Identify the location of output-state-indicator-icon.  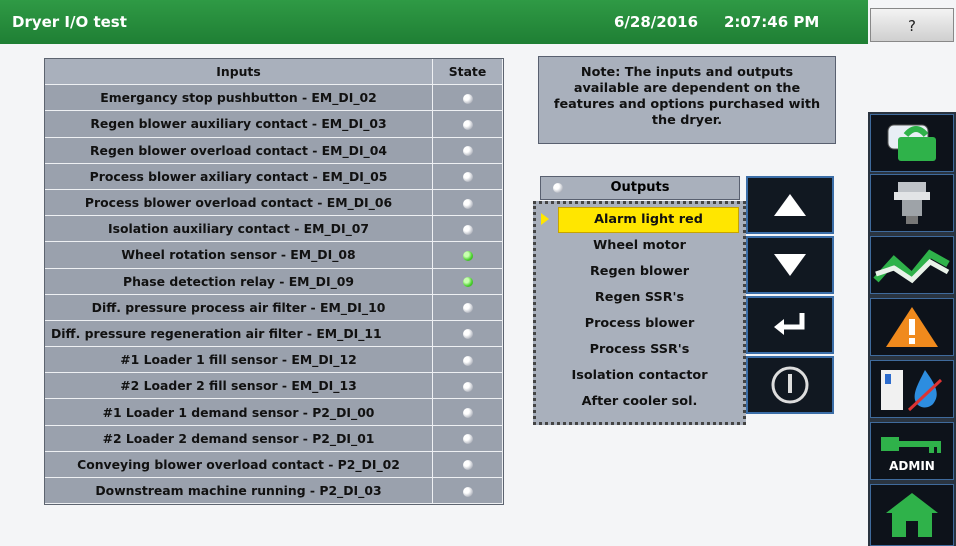
(558, 188).